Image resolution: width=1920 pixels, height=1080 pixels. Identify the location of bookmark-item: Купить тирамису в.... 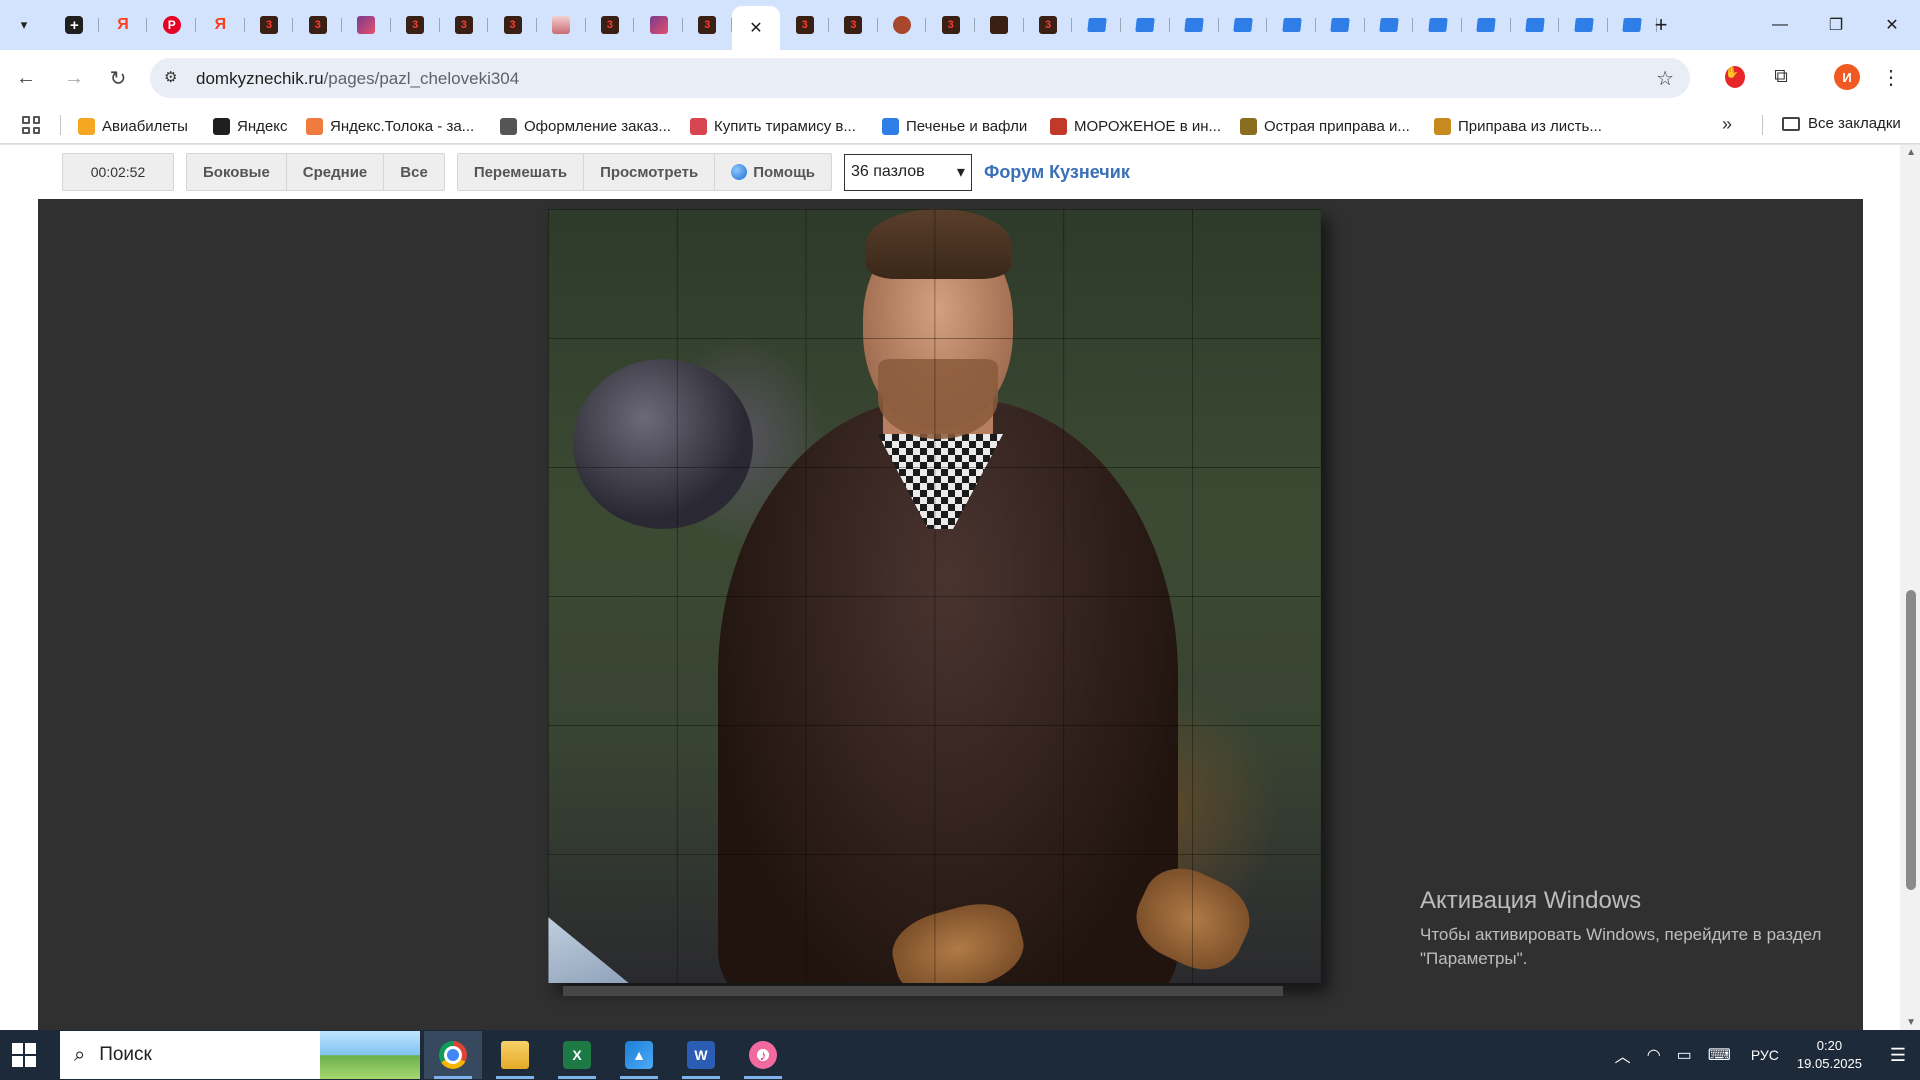
(773, 126).